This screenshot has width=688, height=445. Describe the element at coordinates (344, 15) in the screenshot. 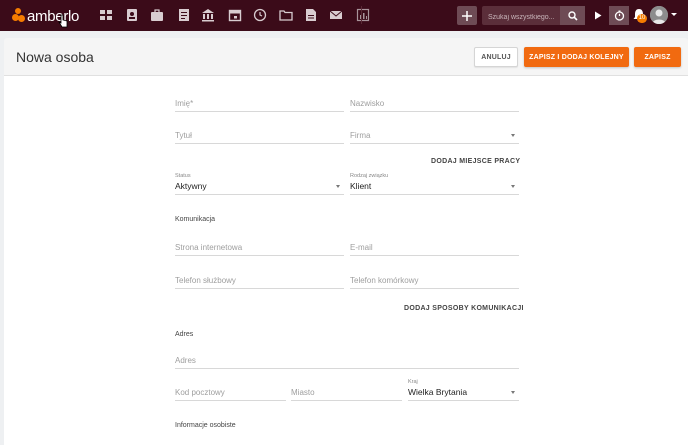

I see `top-navigation-bar: amberlo Szukaj wszystkiego... 10` at that location.